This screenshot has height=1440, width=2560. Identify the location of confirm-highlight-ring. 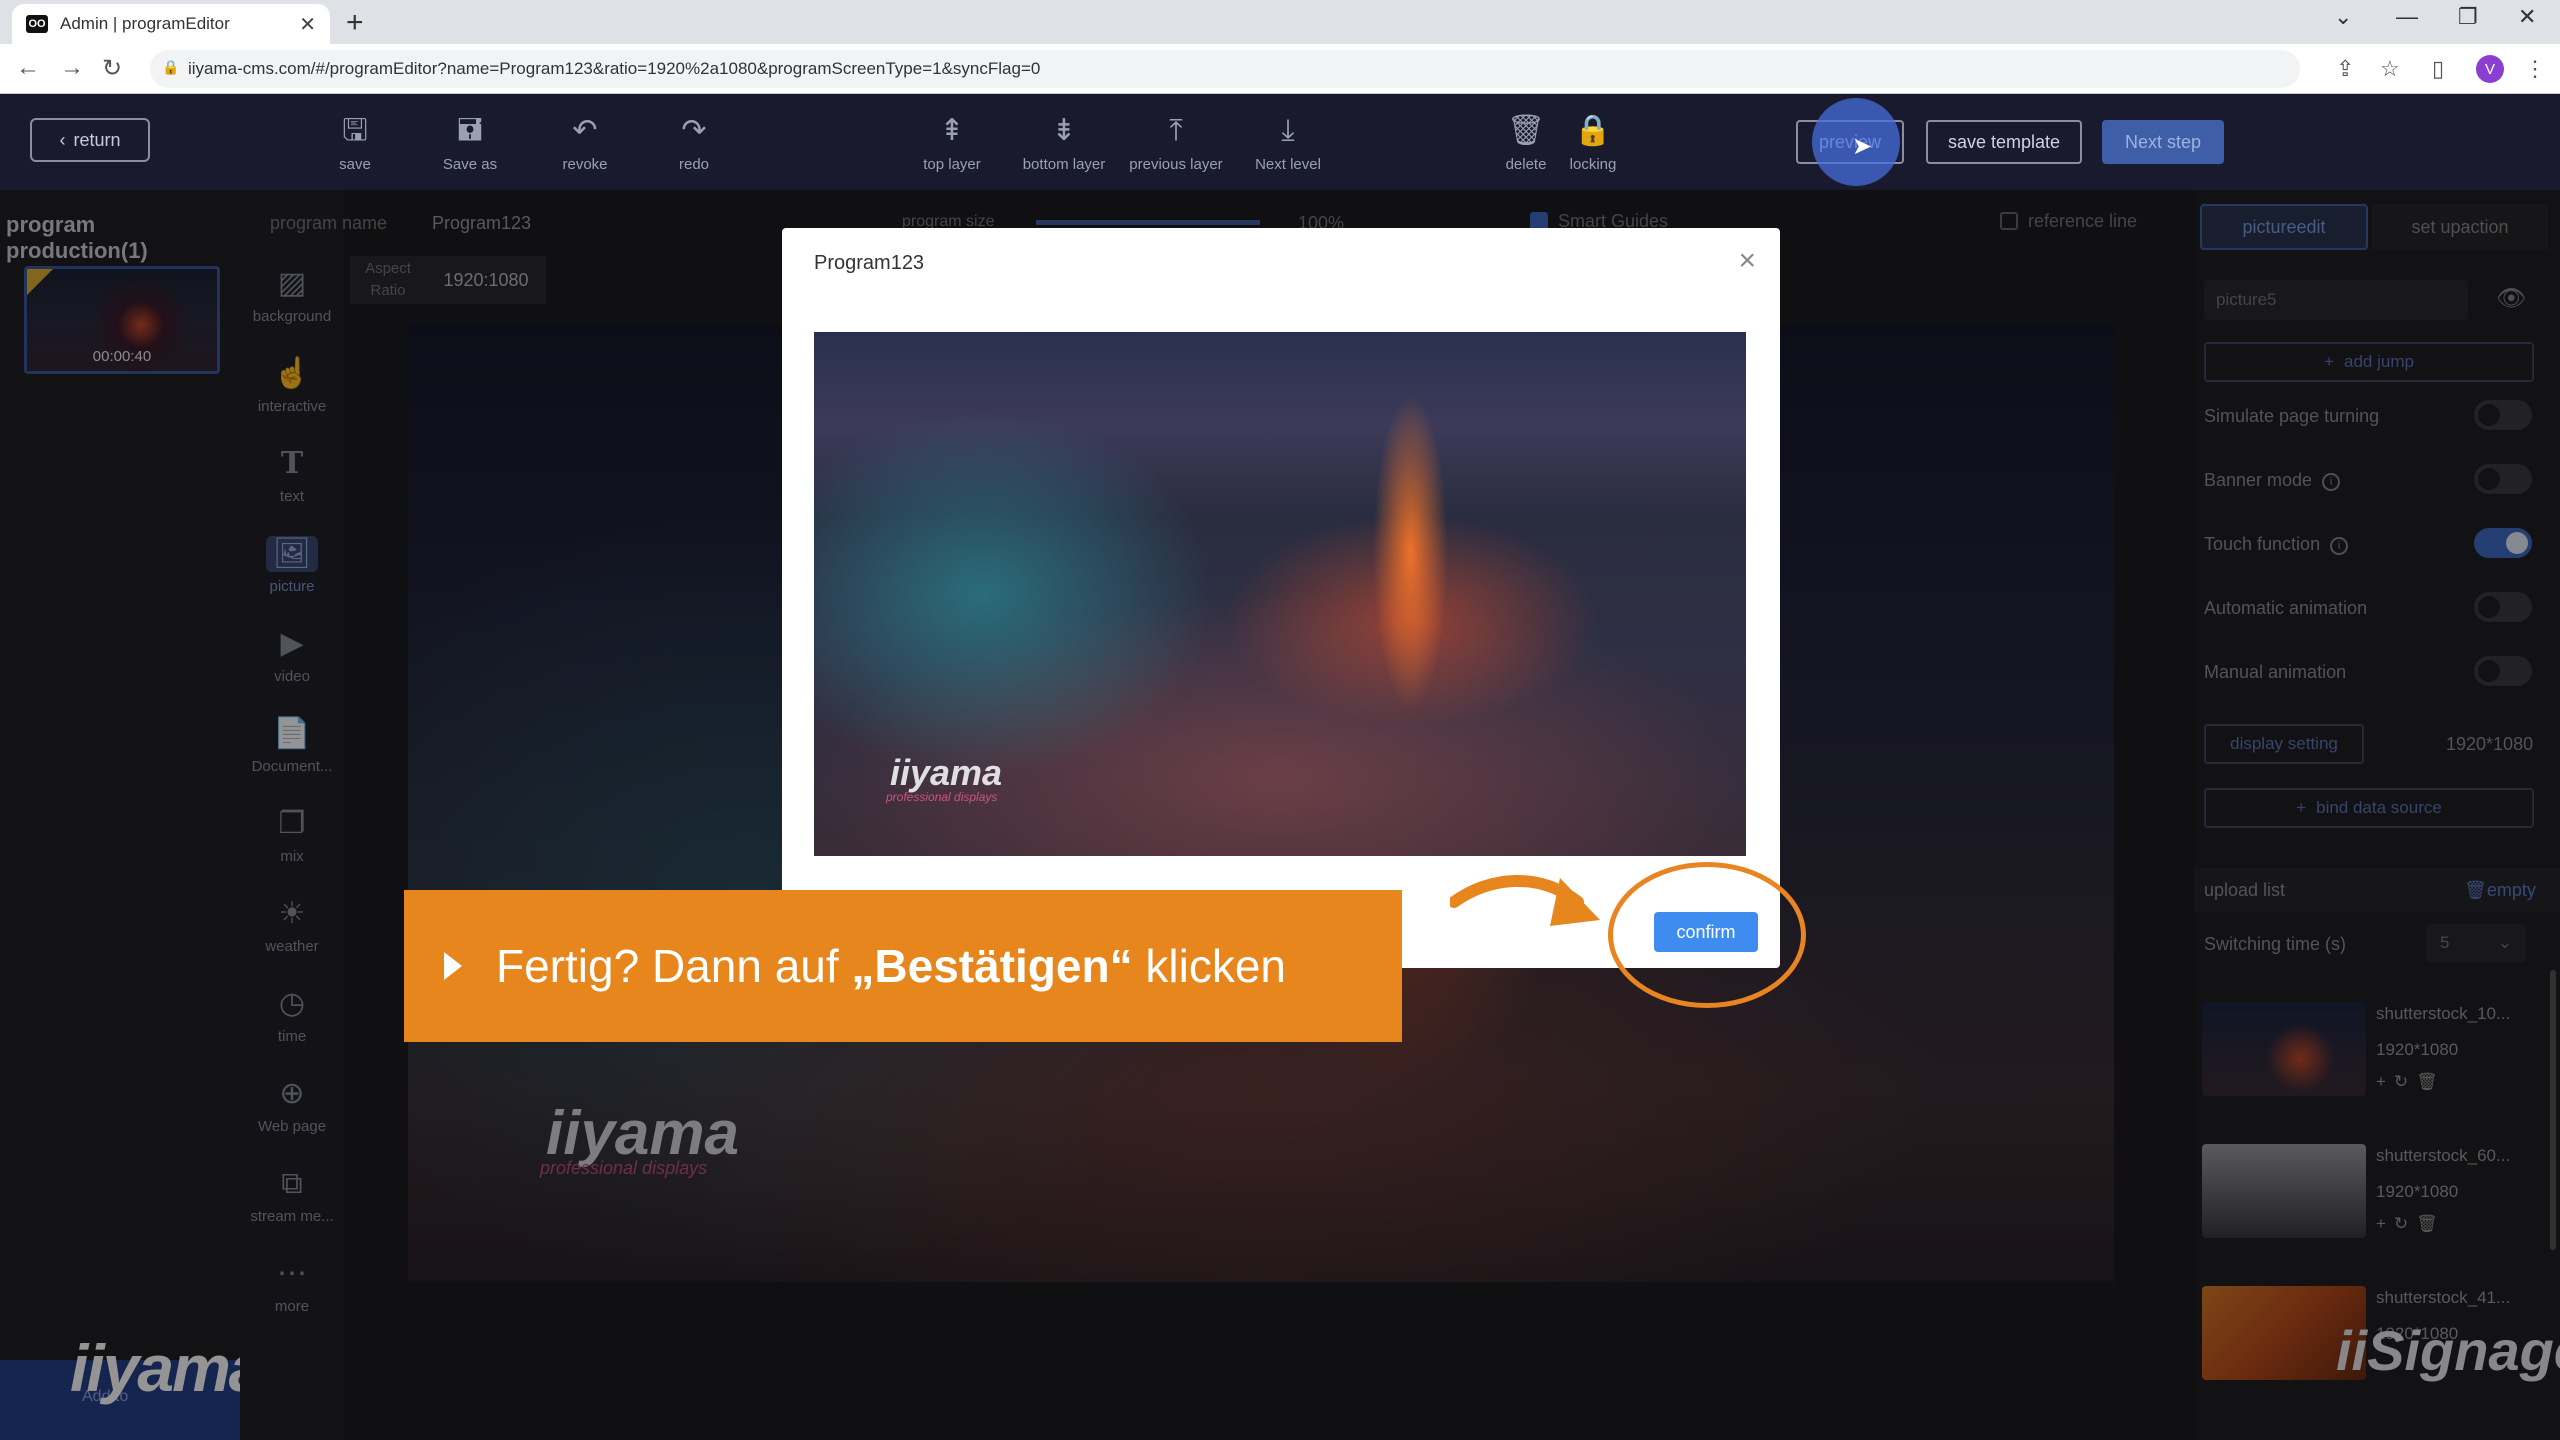
(1707, 935).